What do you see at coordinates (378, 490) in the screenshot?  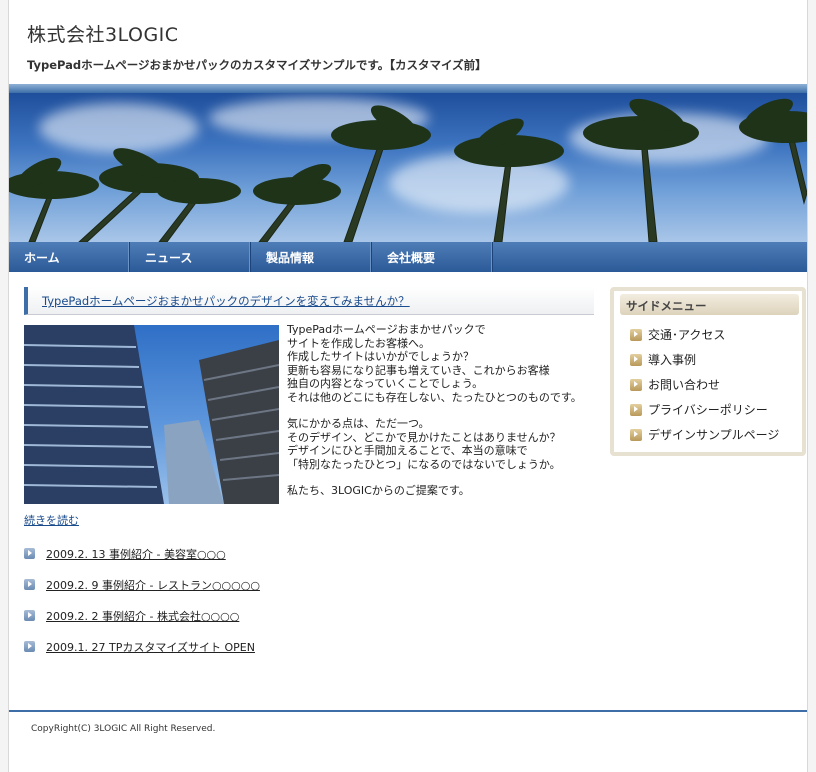 I see `post-paragraph: 私たち、3LOGICからのご提案です。` at bounding box center [378, 490].